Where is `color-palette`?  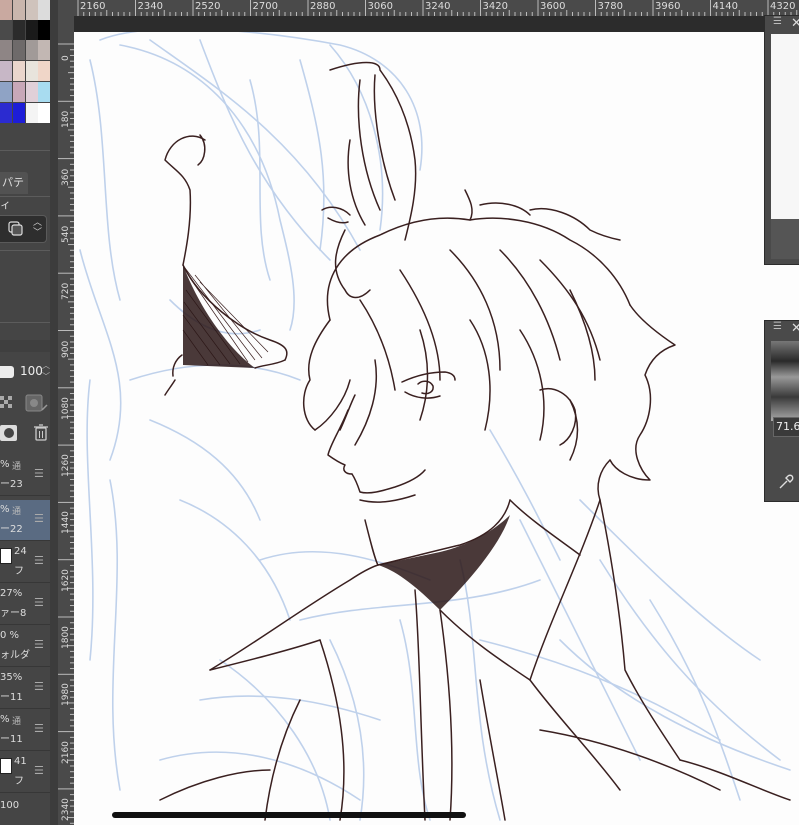
color-palette is located at coordinates (25, 74).